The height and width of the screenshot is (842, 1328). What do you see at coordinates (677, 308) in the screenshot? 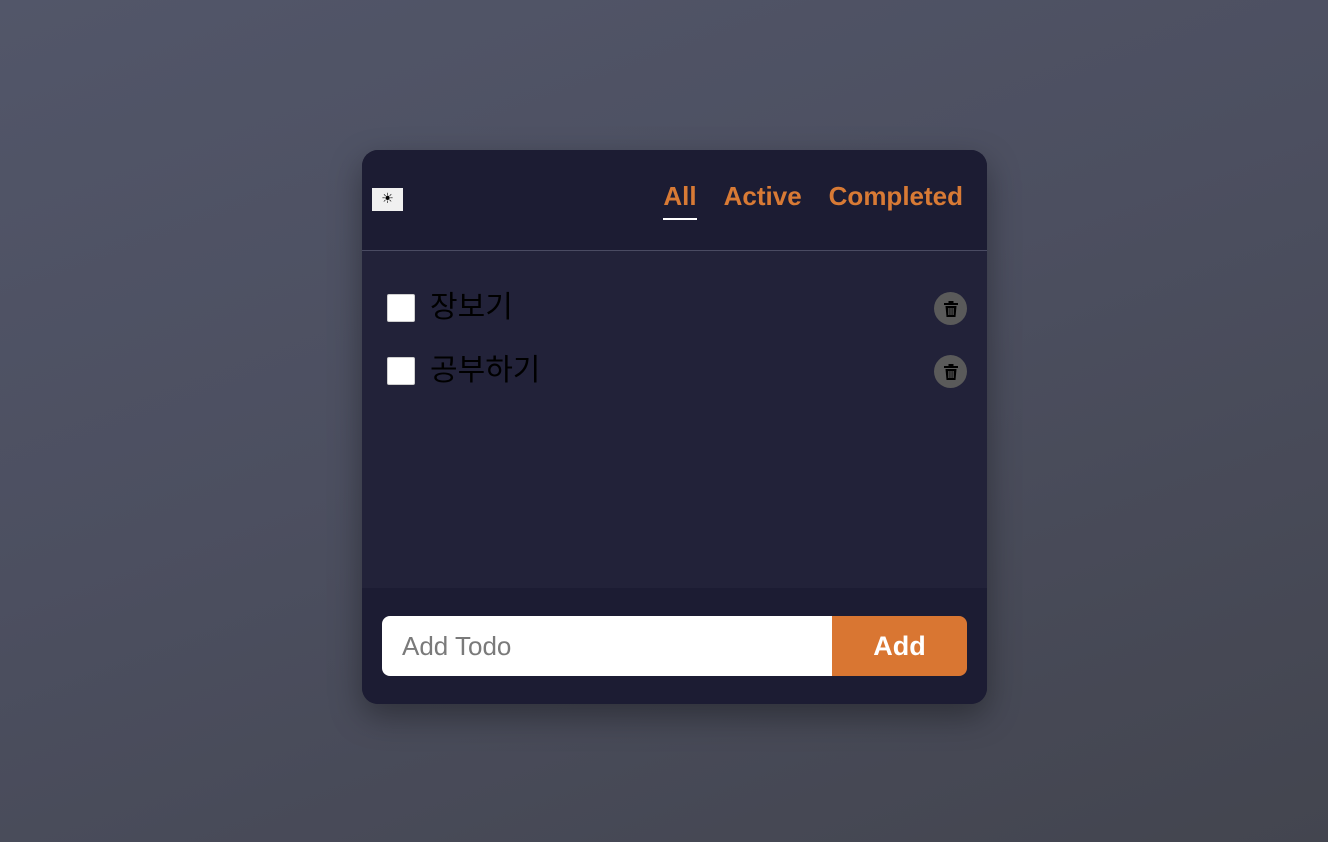
I see `todo-item: 장보기` at bounding box center [677, 308].